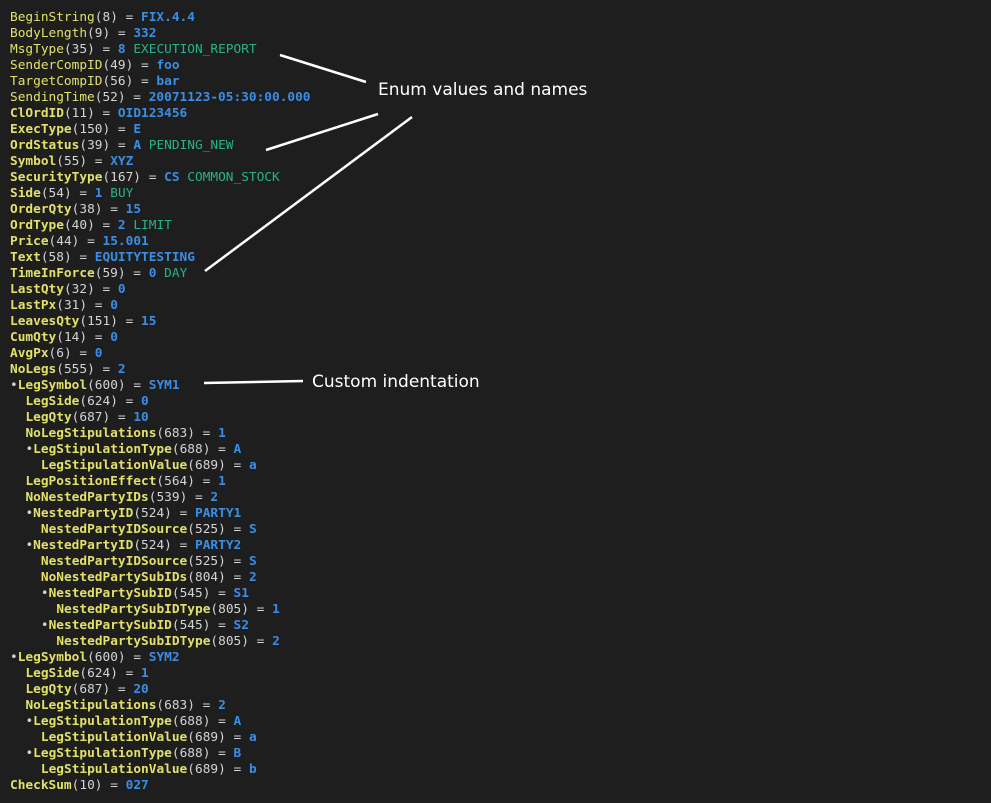  I want to click on indentation-annotation: Custom indentation, so click(396, 382).